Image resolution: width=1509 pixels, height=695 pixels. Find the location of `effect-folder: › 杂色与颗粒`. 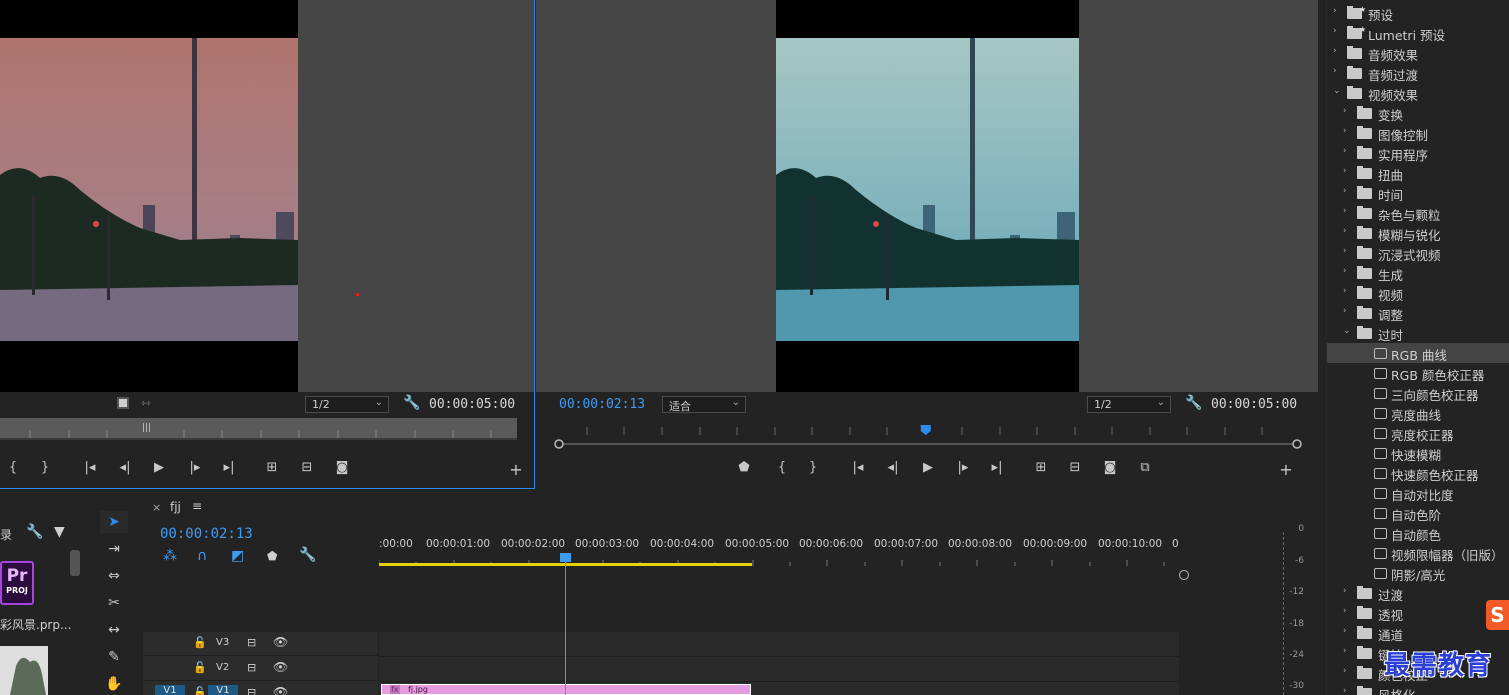

effect-folder: › 杂色与颗粒 is located at coordinates (1418, 213).